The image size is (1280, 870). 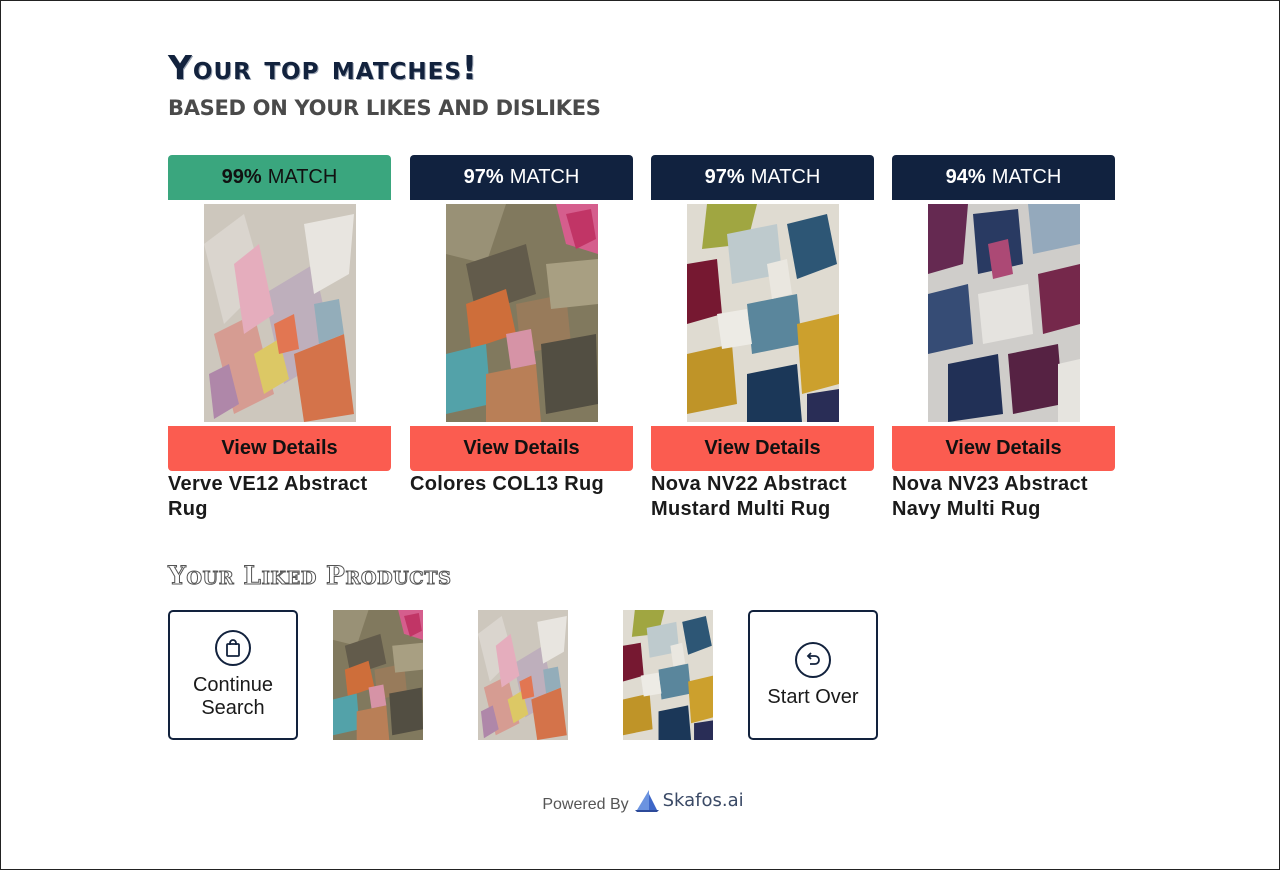 What do you see at coordinates (703, 800) in the screenshot?
I see `brand-name: Skafos.ai` at bounding box center [703, 800].